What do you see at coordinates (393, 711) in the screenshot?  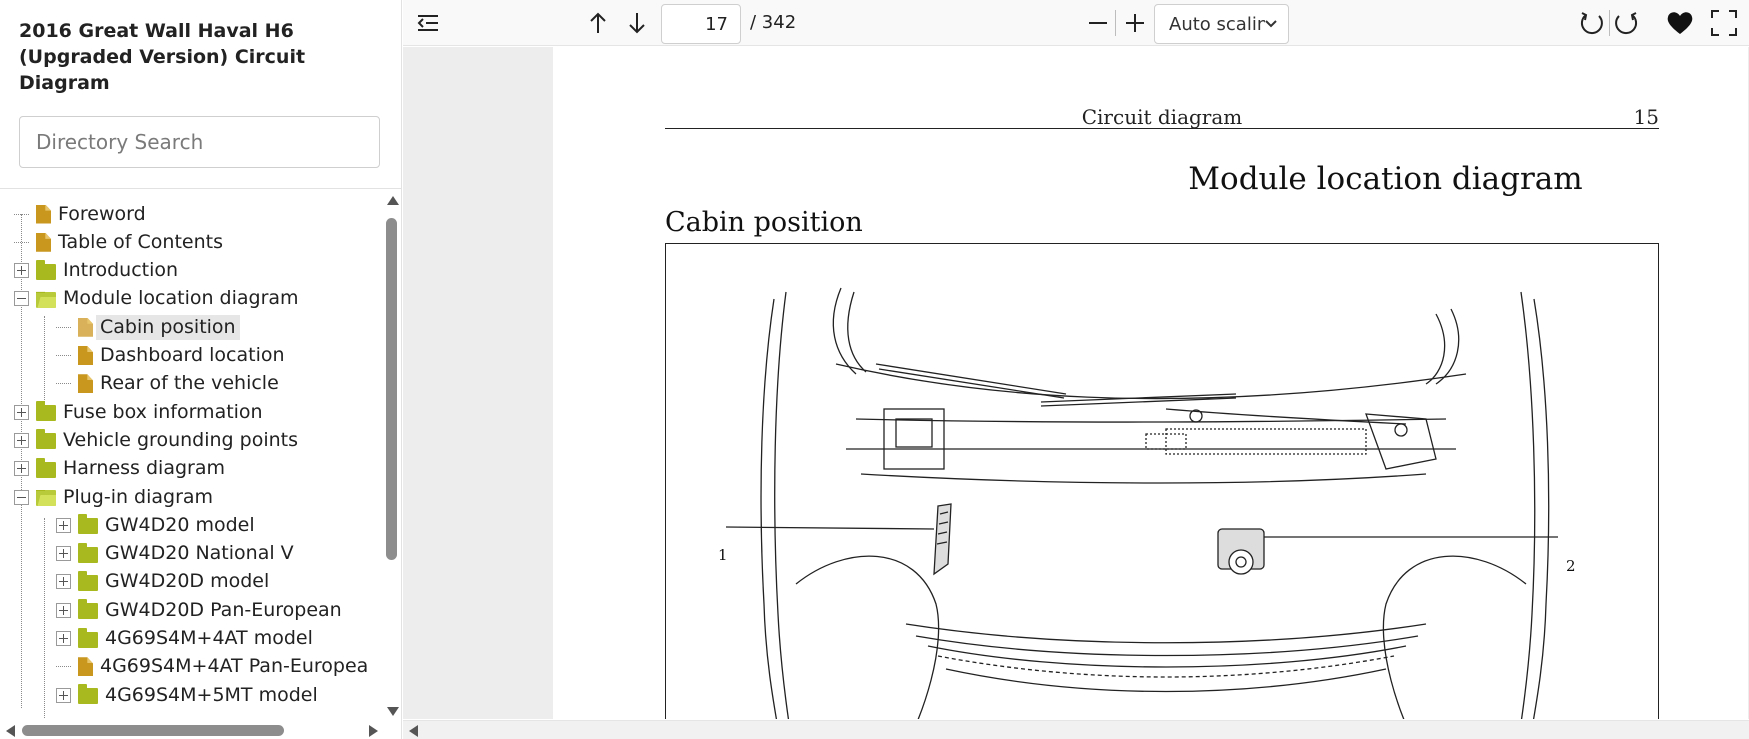 I see `scroll-down-arrow-icon` at bounding box center [393, 711].